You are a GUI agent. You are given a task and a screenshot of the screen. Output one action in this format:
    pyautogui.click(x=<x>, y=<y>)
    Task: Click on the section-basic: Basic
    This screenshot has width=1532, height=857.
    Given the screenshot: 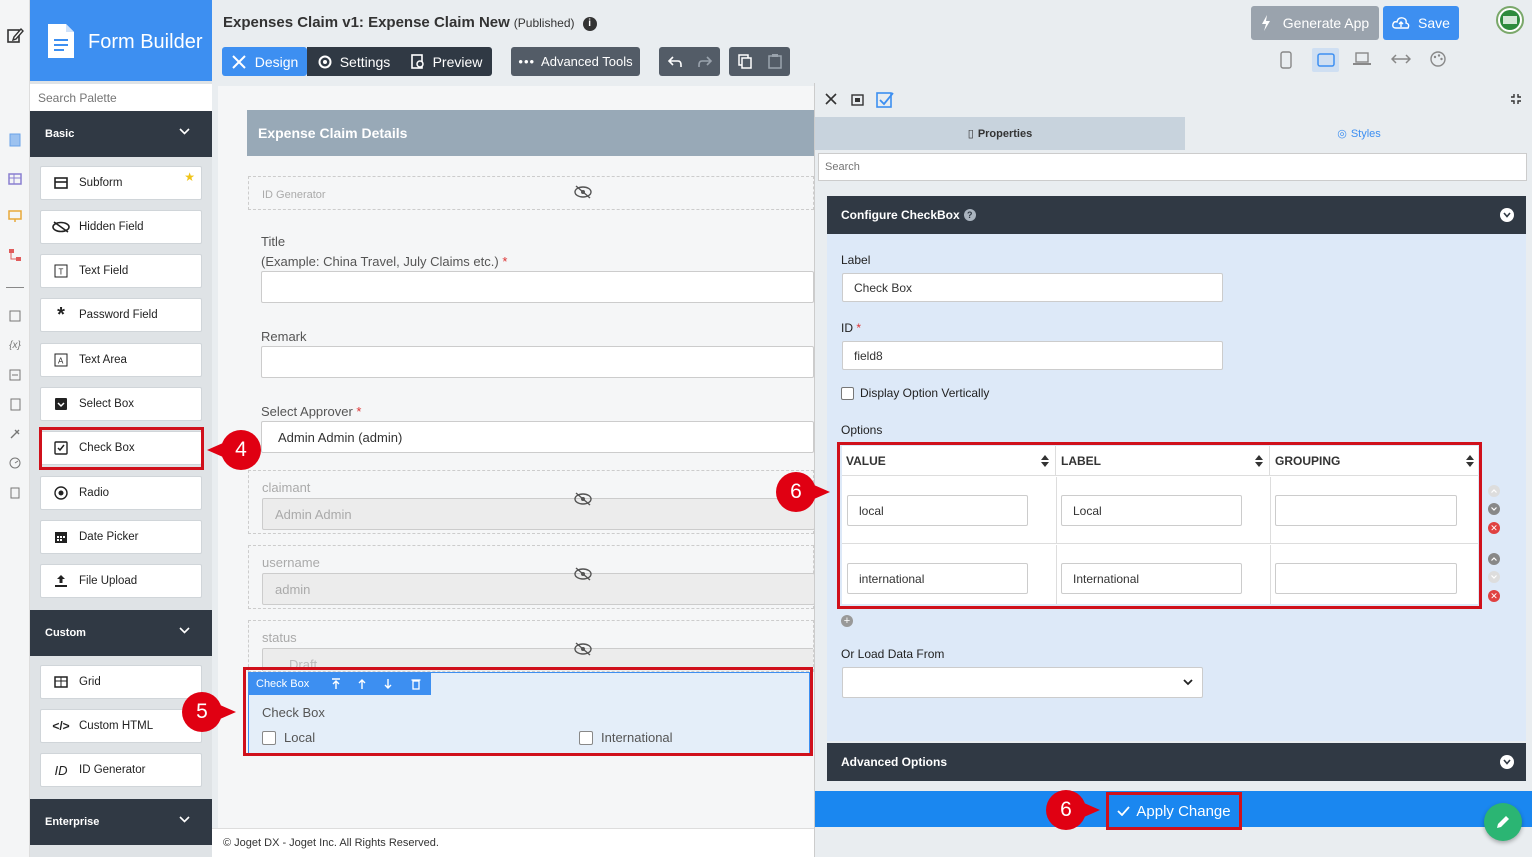 What is the action you would take?
    pyautogui.click(x=121, y=134)
    